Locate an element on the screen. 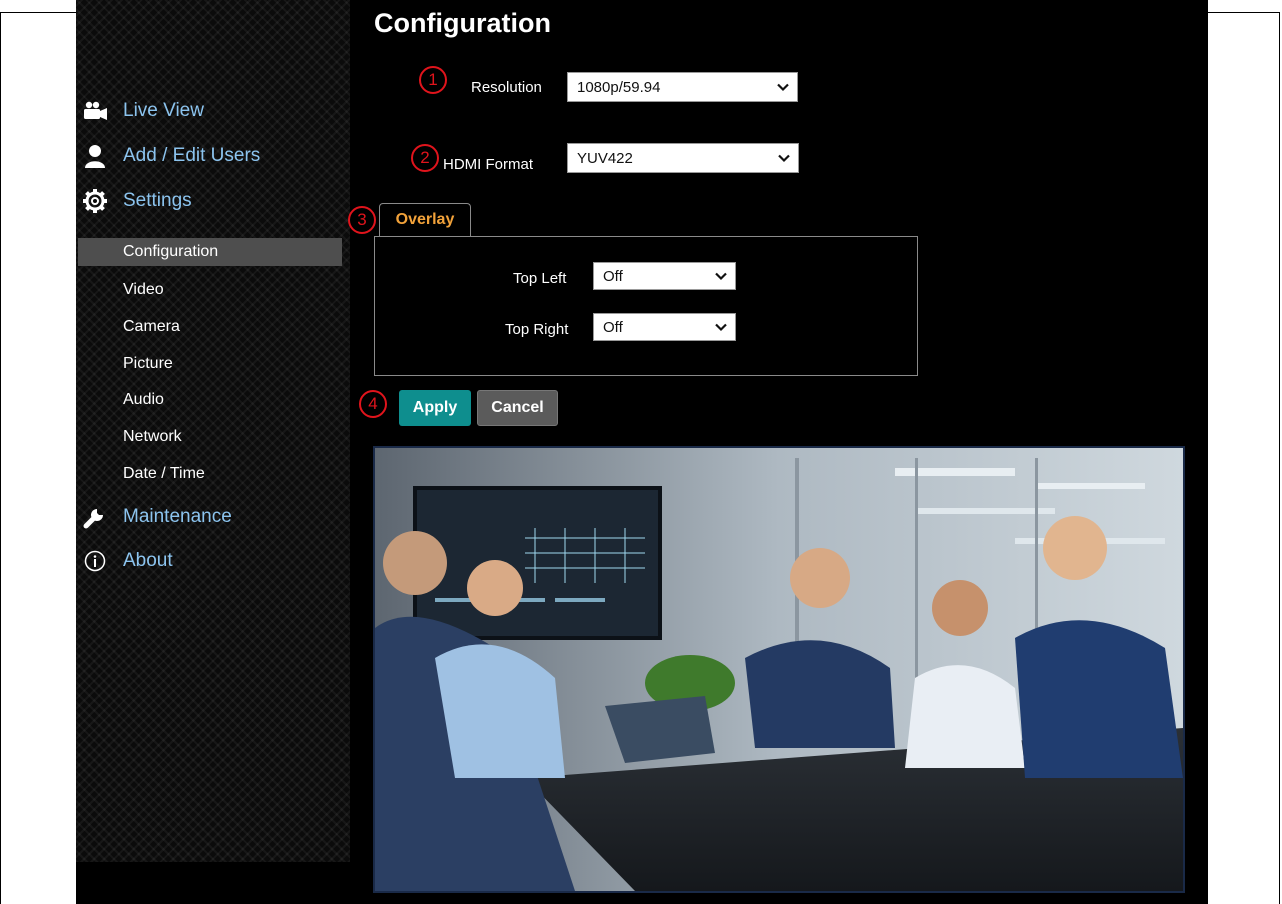 This screenshot has height=904, width=1282. gear-icon is located at coordinates (95, 201).